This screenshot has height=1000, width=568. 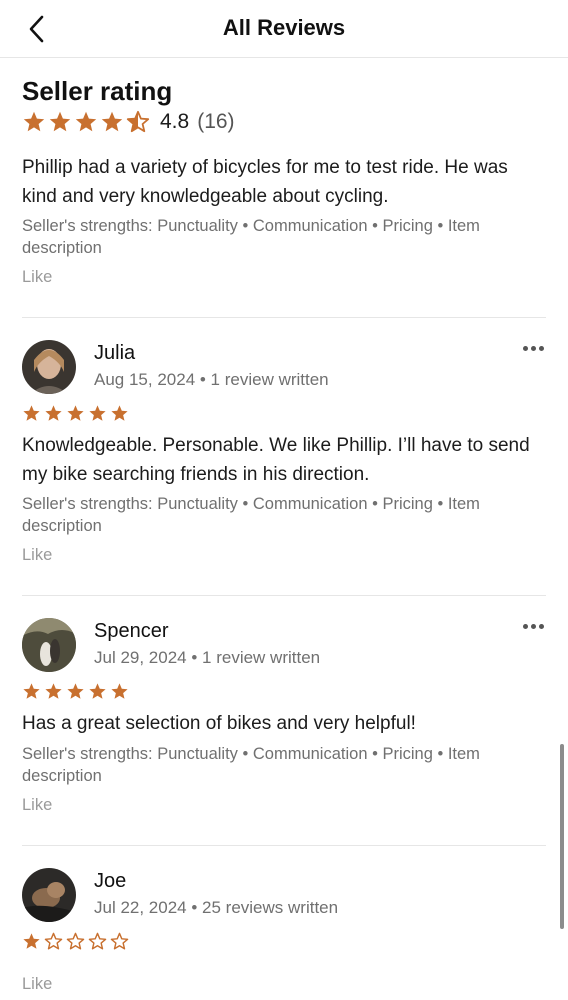 I want to click on reviewer-name: Spencer, so click(x=131, y=631).